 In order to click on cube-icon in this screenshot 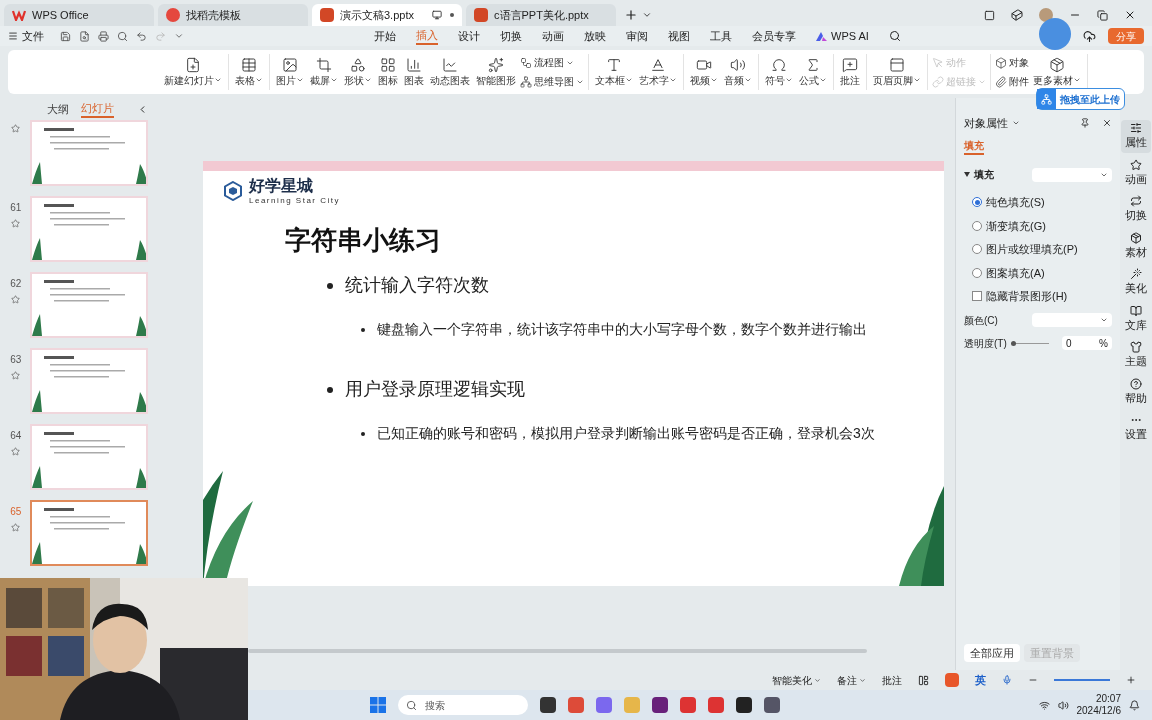, I will do `click(1017, 15)`.